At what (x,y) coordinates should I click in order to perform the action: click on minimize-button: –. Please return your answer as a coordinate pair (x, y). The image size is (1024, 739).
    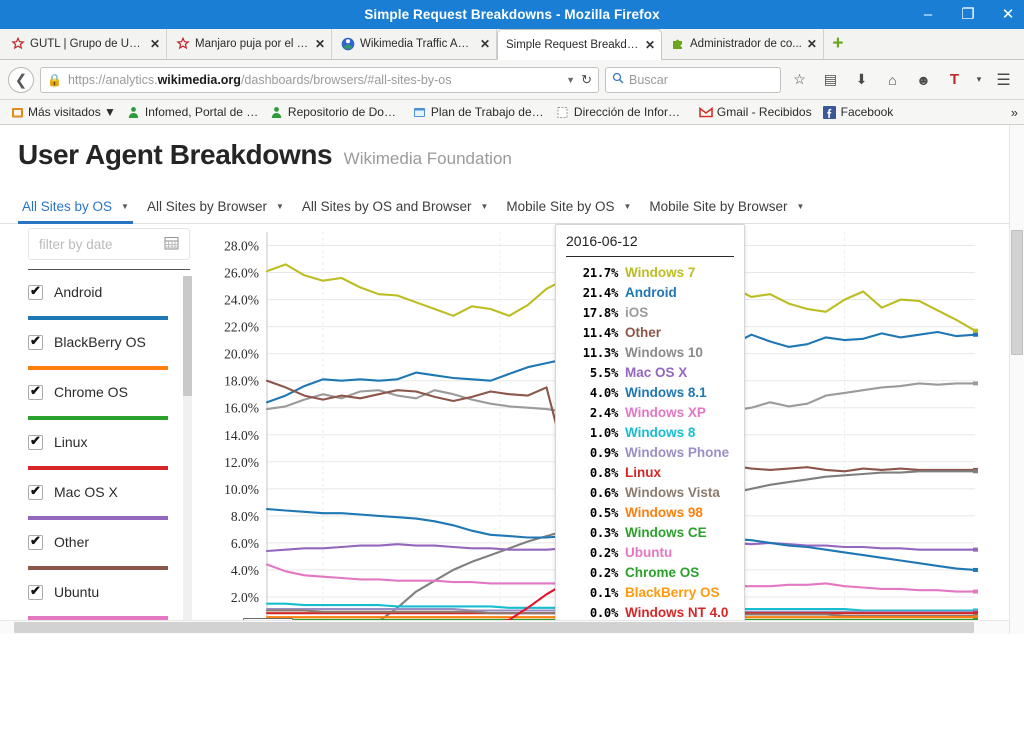
    Looking at the image, I should click on (928, 14).